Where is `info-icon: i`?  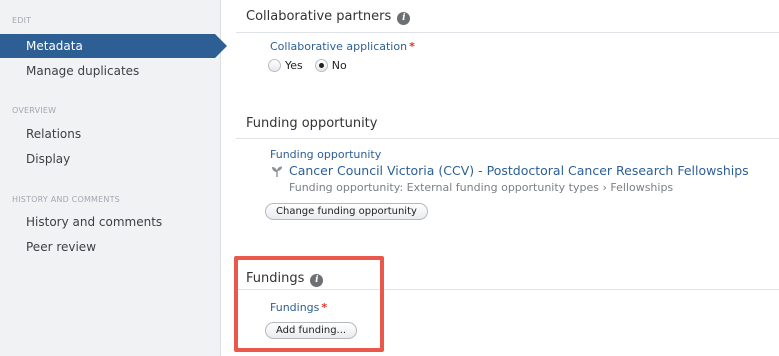 info-icon: i is located at coordinates (404, 18).